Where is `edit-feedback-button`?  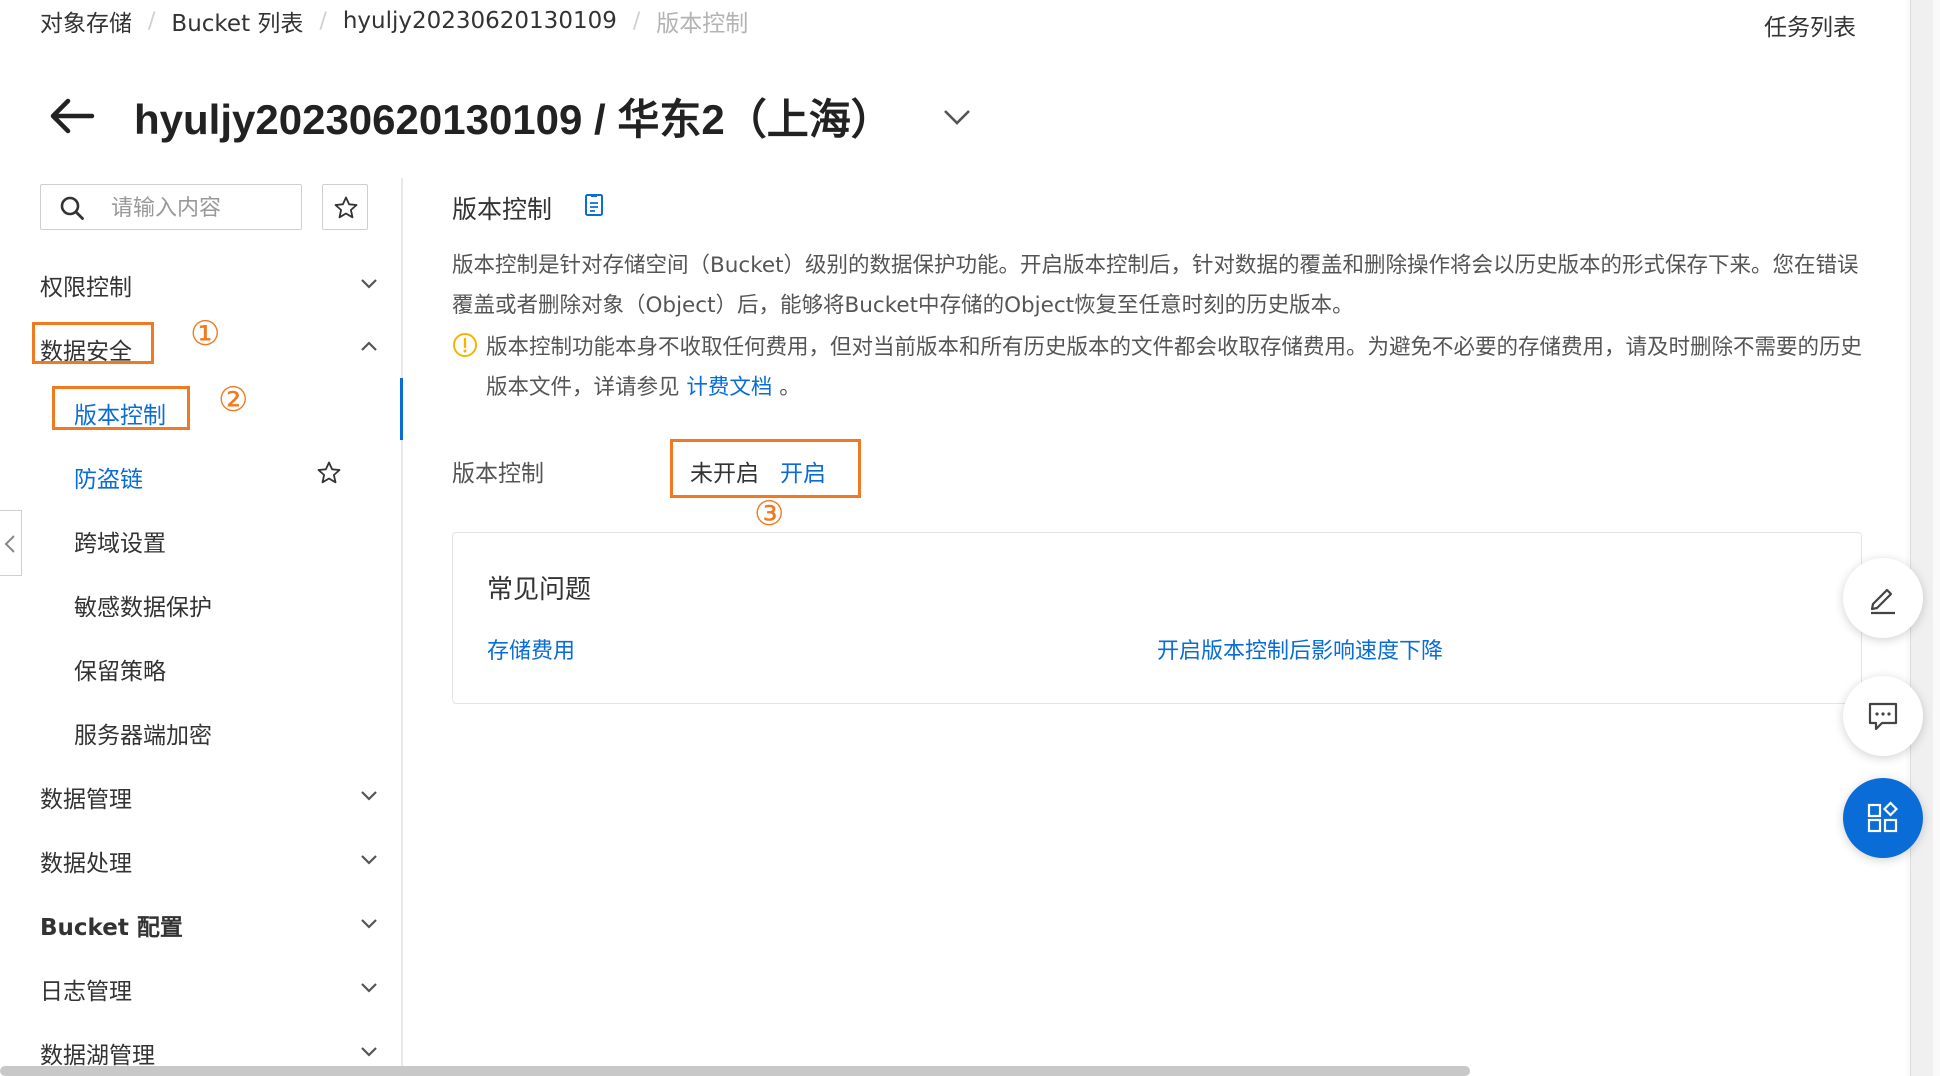 edit-feedback-button is located at coordinates (1883, 598).